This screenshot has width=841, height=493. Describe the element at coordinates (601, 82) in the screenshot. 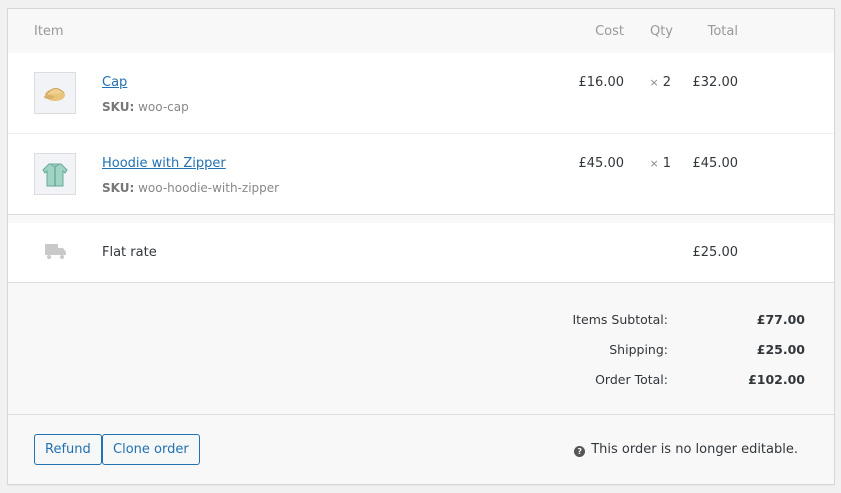

I see `item-cost: £16.00` at that location.